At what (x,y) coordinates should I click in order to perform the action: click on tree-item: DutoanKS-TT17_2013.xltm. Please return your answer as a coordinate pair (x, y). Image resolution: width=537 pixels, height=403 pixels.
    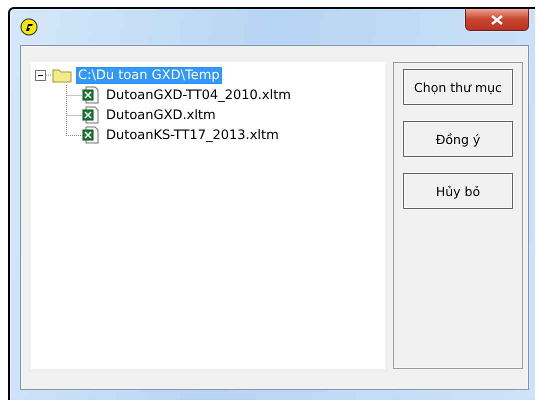
    Looking at the image, I should click on (192, 135).